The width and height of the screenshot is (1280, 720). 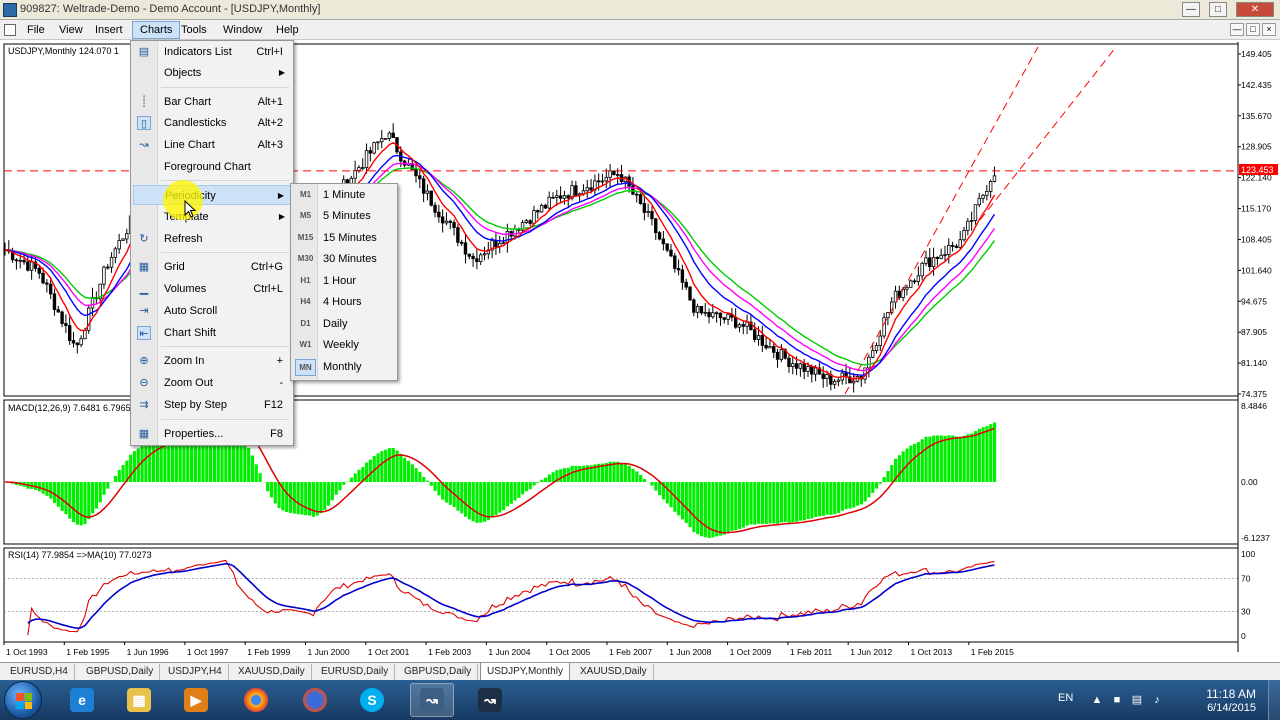 What do you see at coordinates (355, 672) in the screenshot?
I see `tab-eurusd-daily: EURUSD,Daily` at bounding box center [355, 672].